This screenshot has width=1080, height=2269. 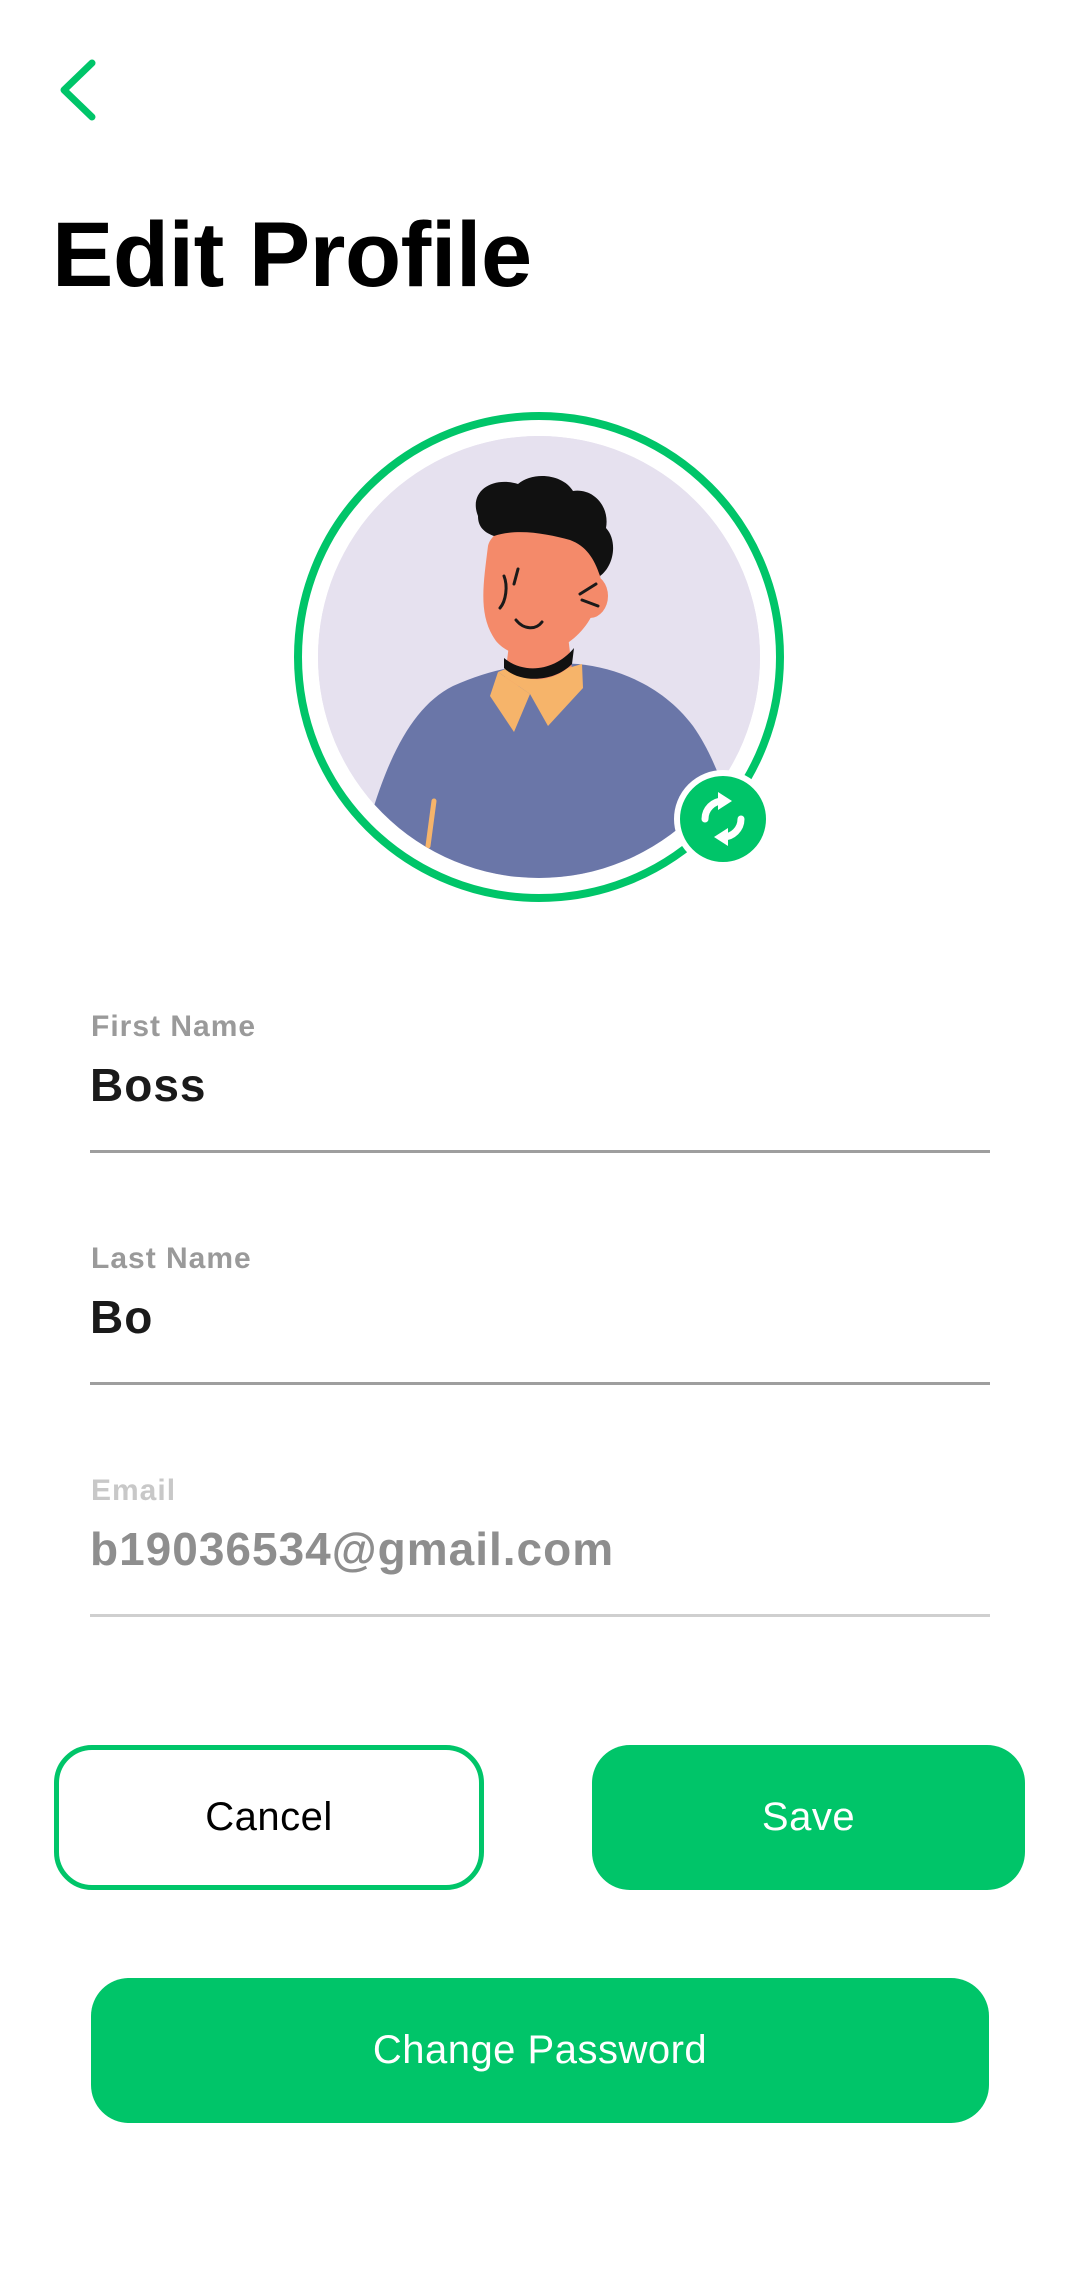 What do you see at coordinates (269, 1817) in the screenshot?
I see `cancel-button: Cancel` at bounding box center [269, 1817].